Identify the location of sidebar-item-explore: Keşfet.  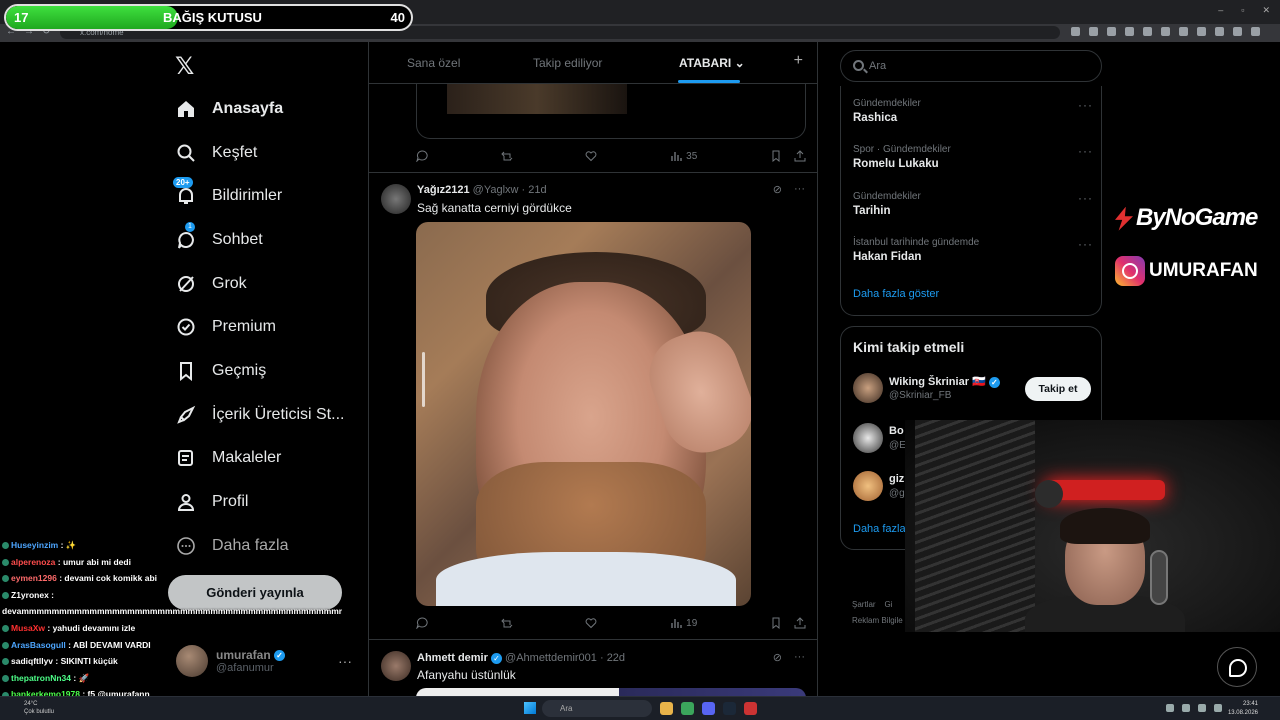
(259, 153).